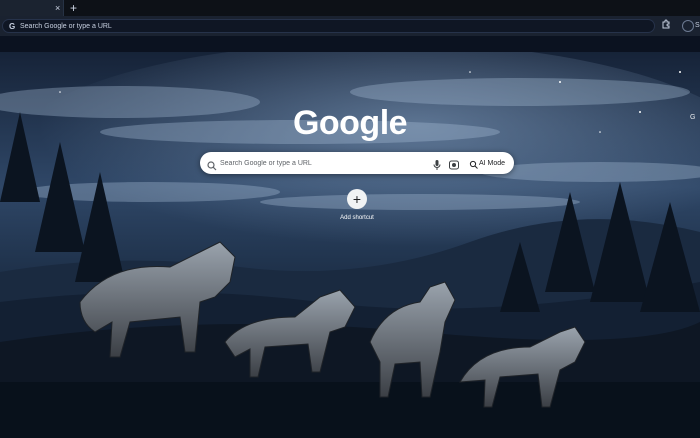  I want to click on avatar, so click(688, 26).